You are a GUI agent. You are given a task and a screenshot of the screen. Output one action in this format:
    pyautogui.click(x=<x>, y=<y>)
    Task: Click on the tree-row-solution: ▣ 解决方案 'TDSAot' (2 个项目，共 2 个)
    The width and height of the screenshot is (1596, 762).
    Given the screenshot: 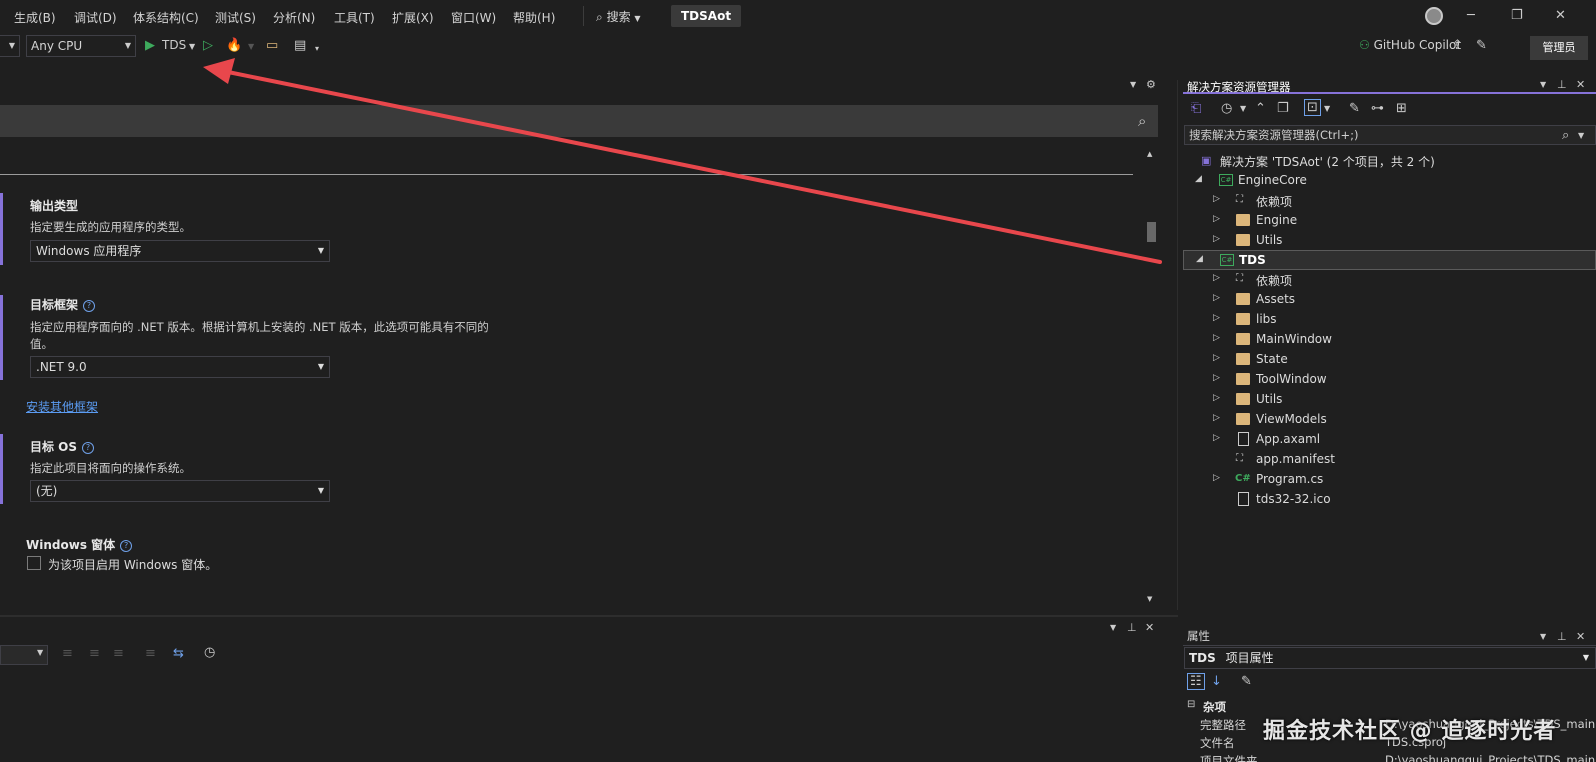 What is the action you would take?
    pyautogui.click(x=1389, y=161)
    